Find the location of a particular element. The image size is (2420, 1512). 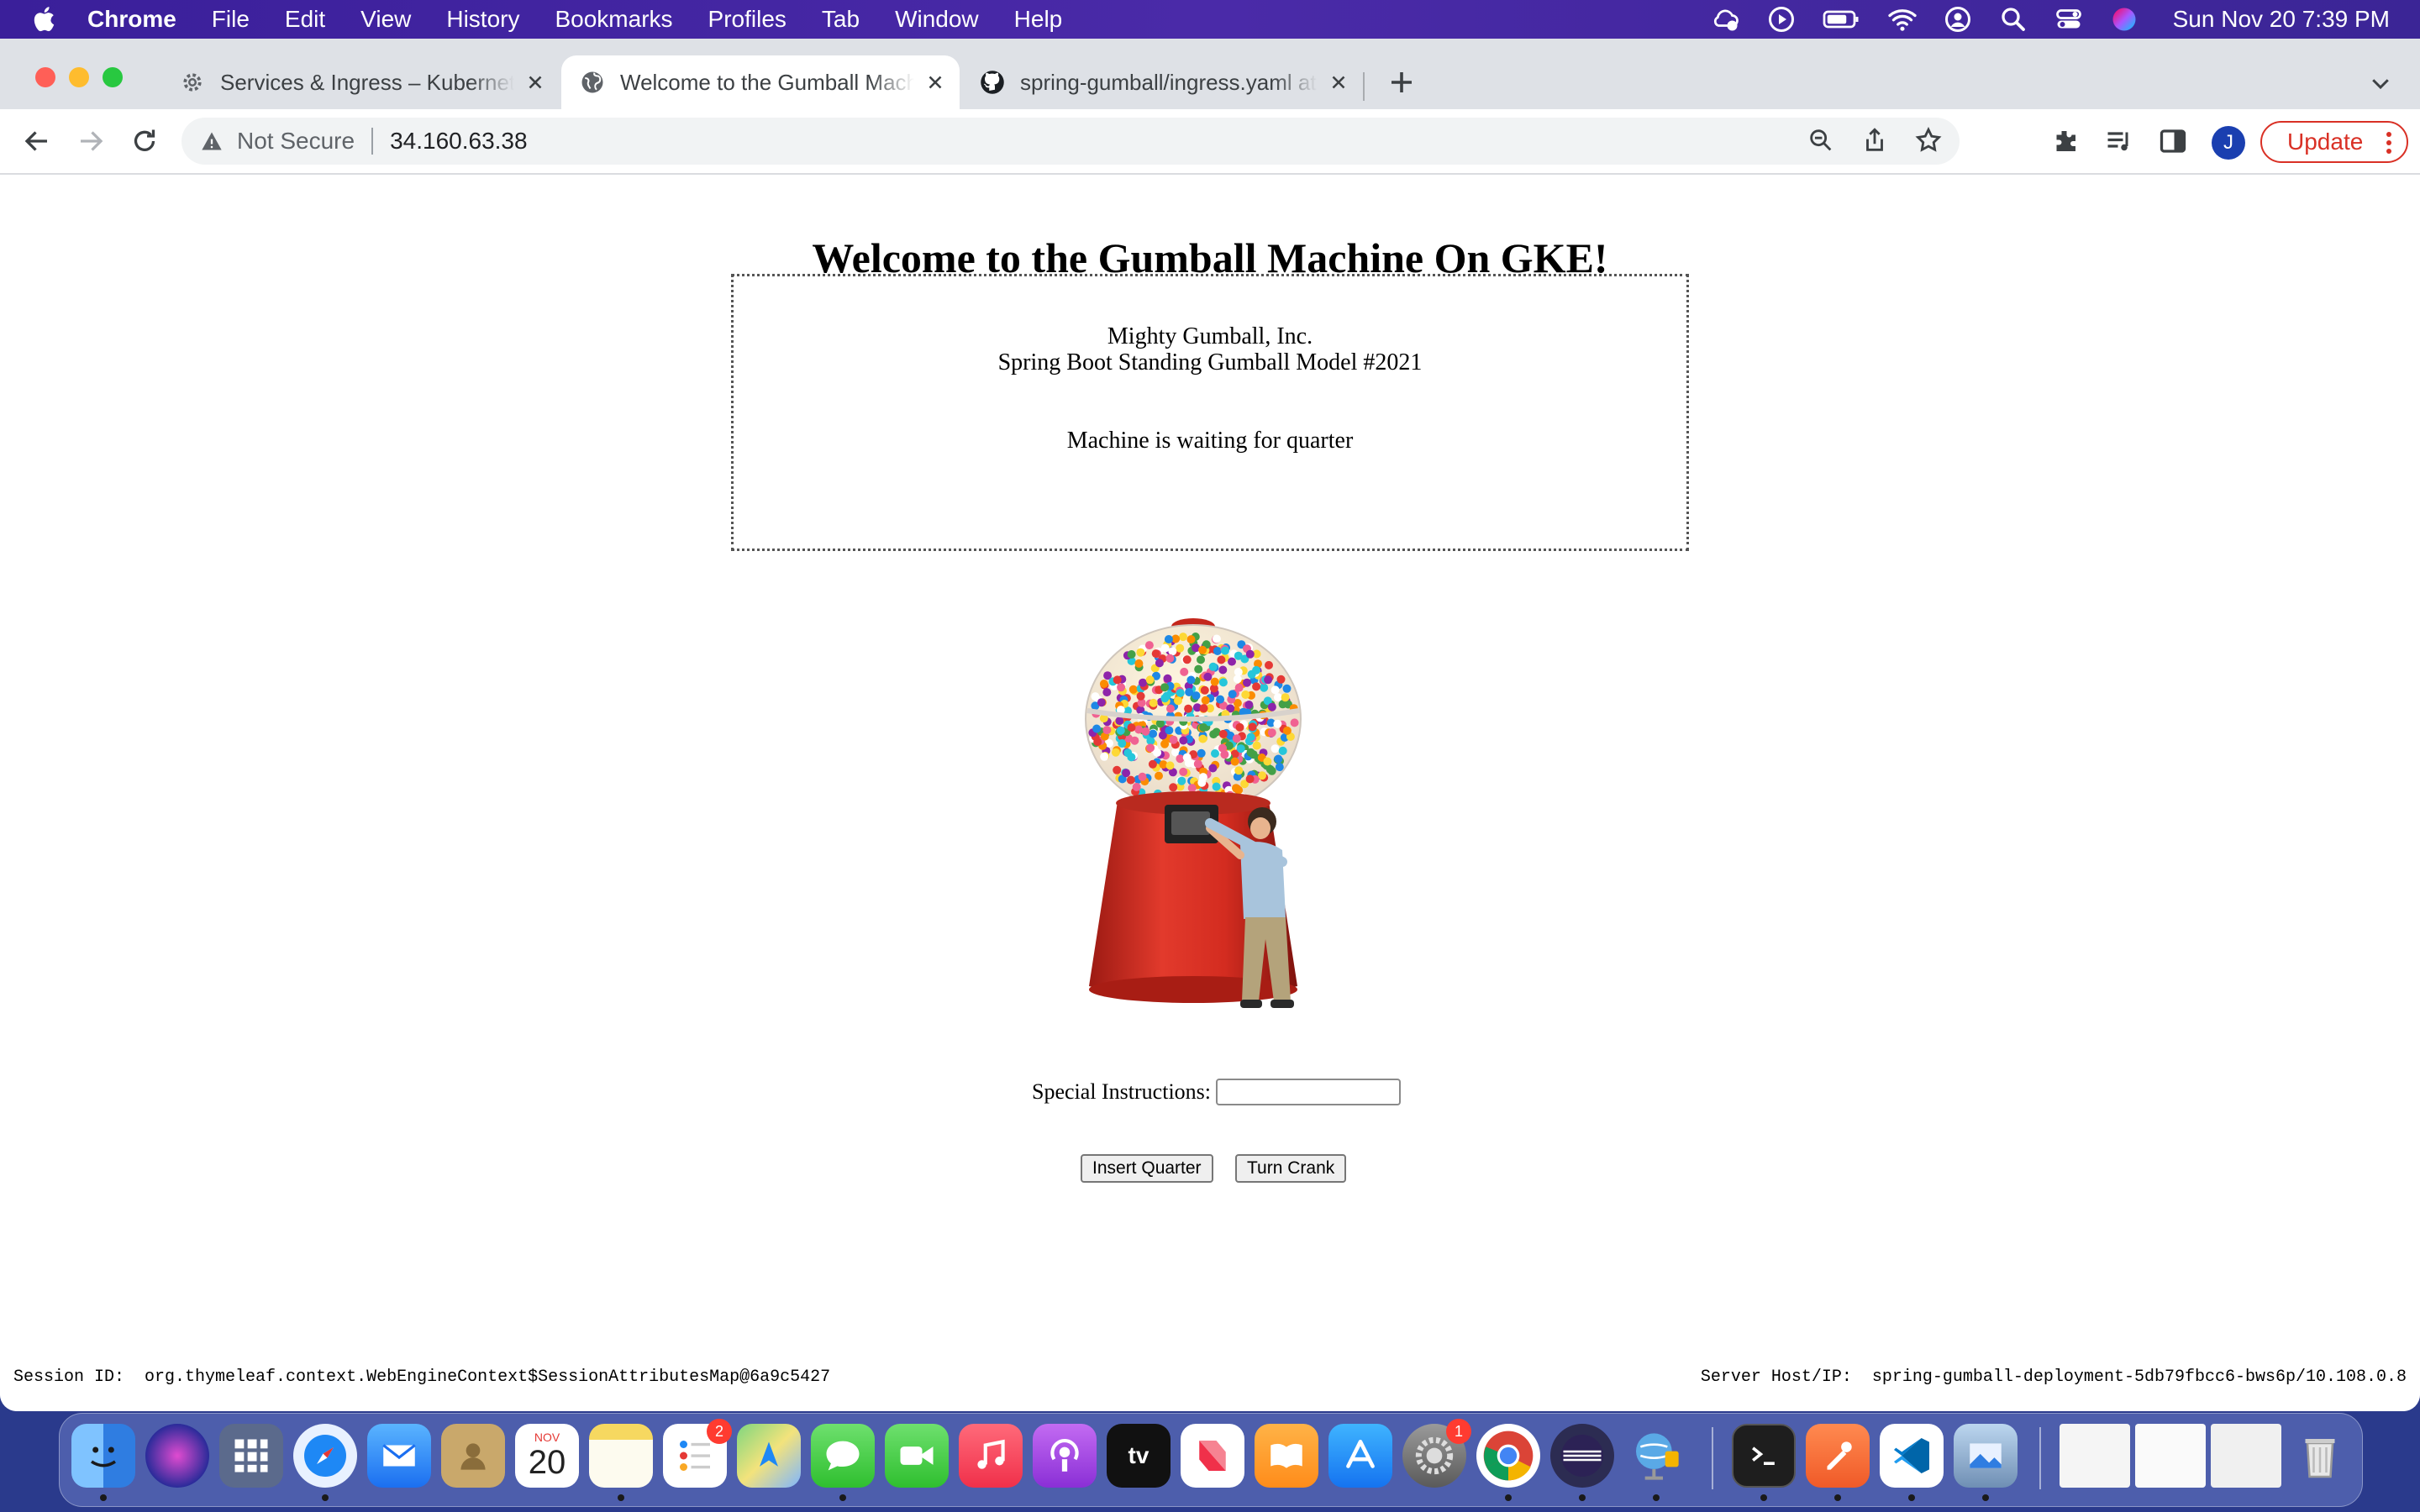

apple-logo-icon is located at coordinates (45, 19).